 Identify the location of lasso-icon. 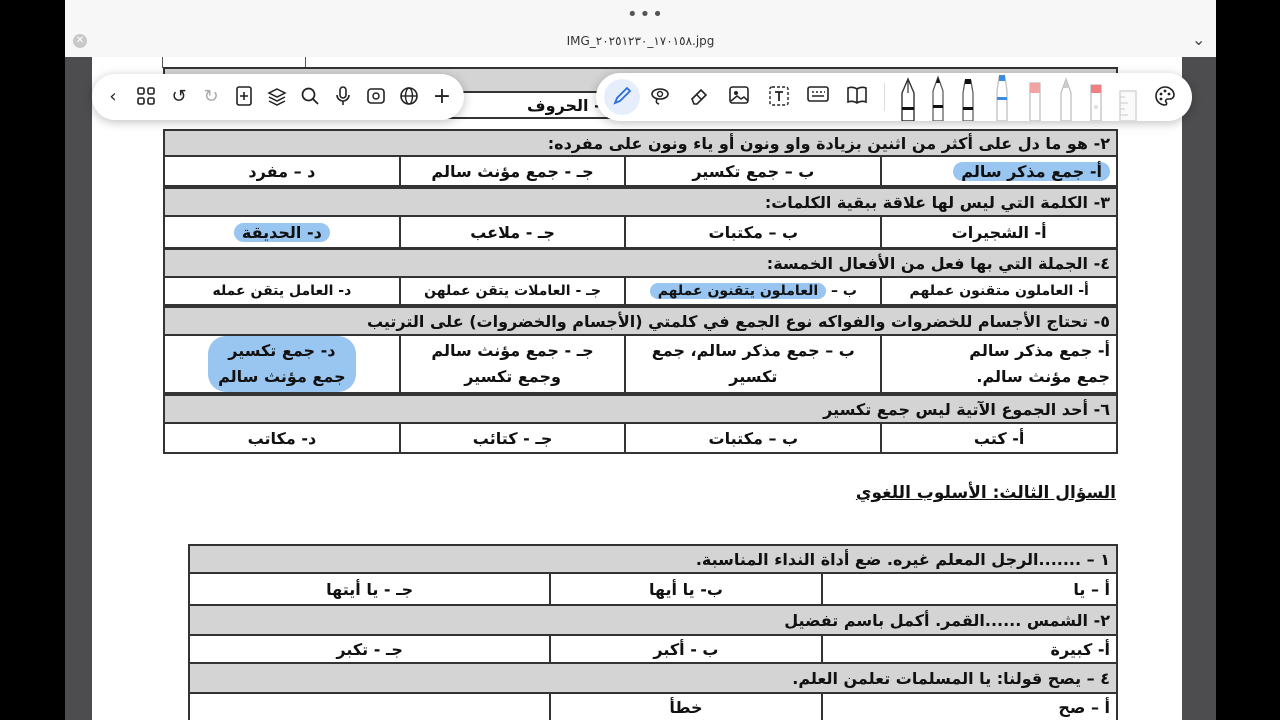
(660, 96).